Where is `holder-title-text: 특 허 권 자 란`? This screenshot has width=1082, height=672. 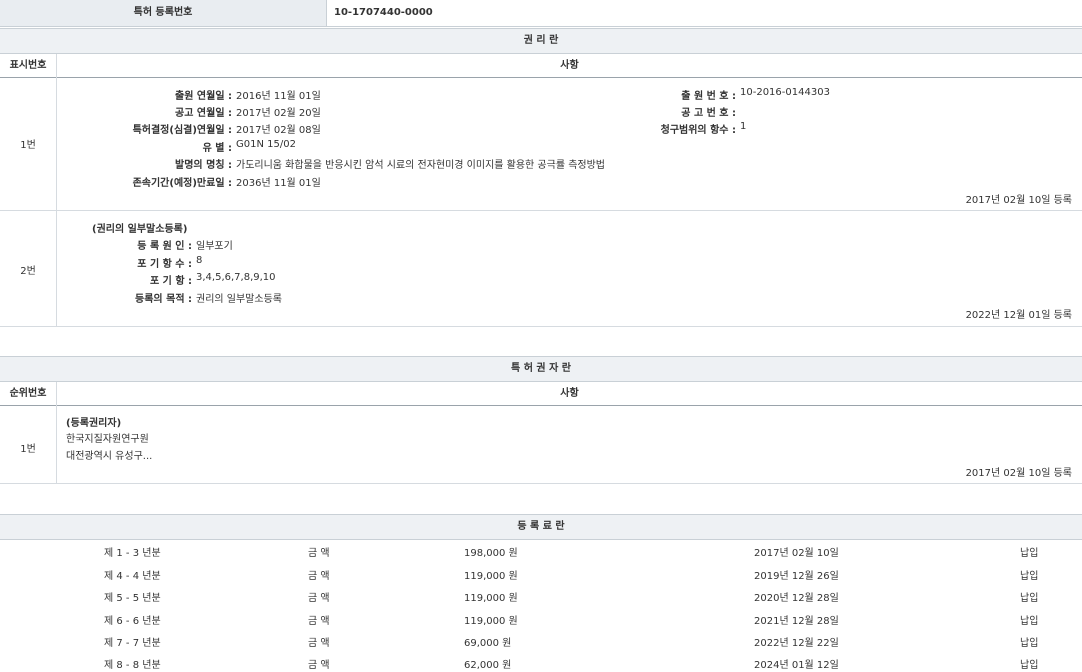
holder-title-text: 특 허 권 자 란 is located at coordinates (541, 369).